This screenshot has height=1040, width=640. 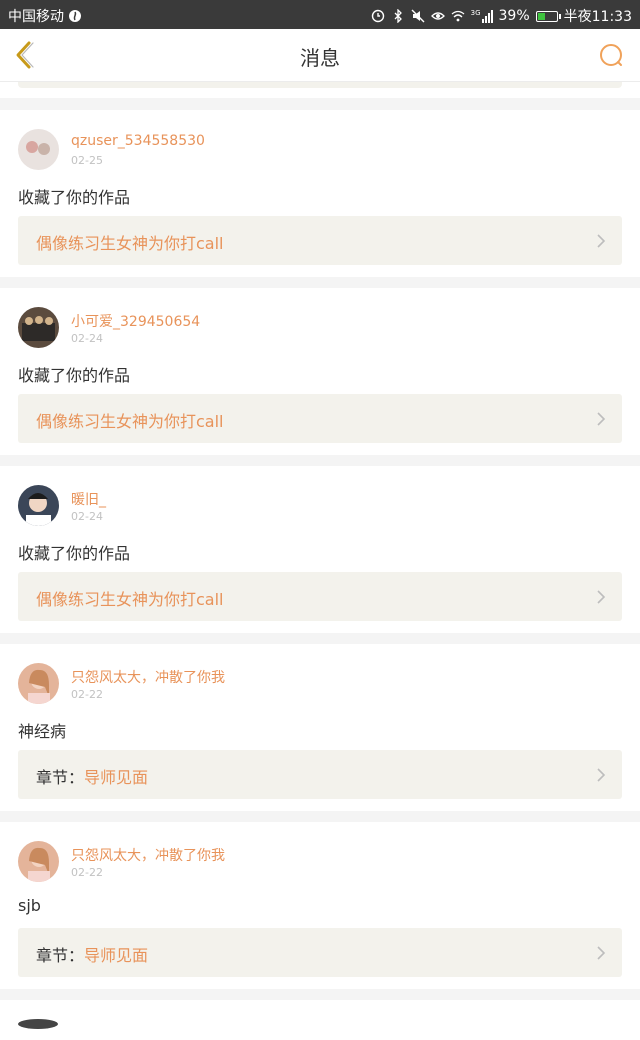 I want to click on message-card-partial, so click(x=320, y=1020).